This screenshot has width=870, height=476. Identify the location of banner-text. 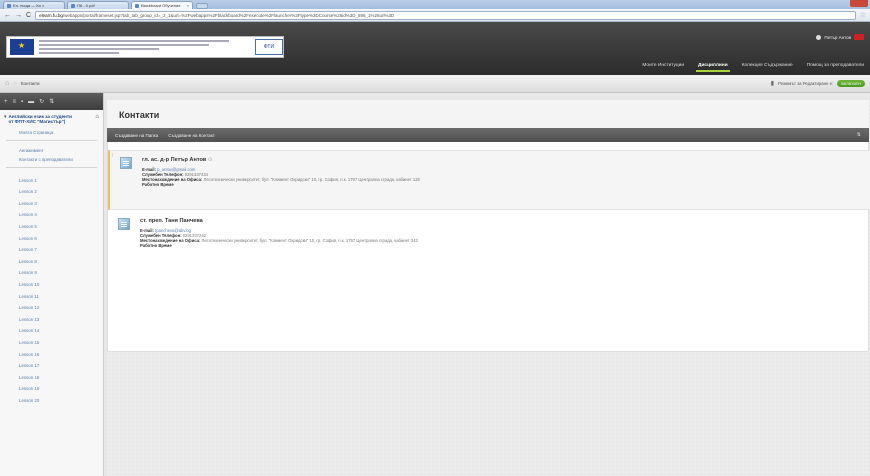
(139, 48).